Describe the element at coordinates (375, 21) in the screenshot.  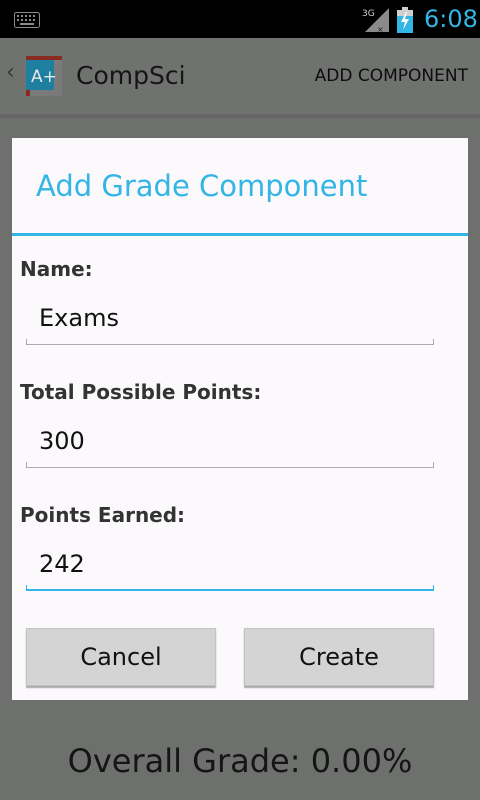
I see `signal-icon: 3G ×` at that location.